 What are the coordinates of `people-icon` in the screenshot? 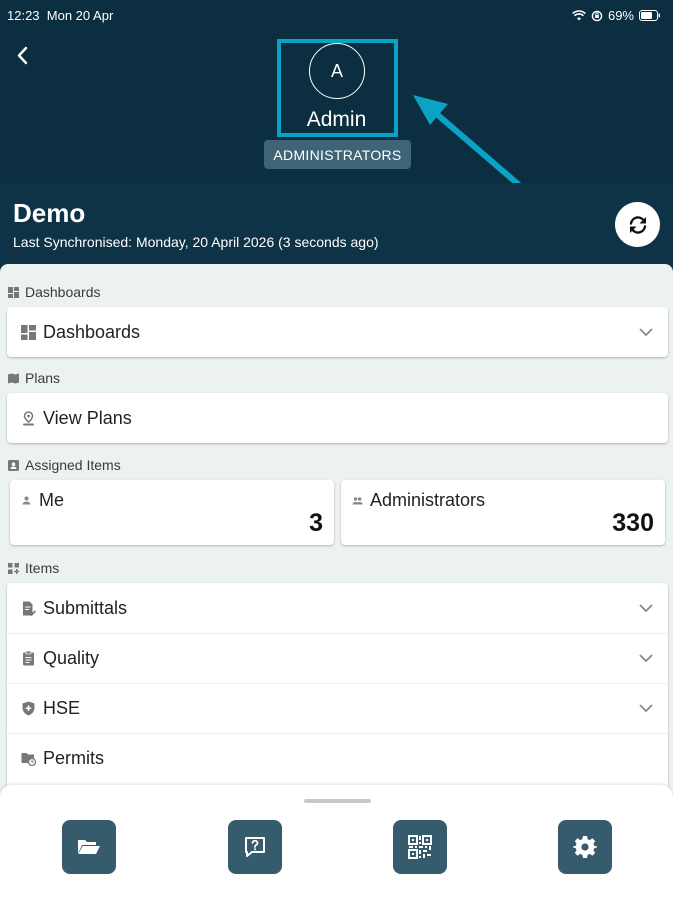 It's located at (357, 501).